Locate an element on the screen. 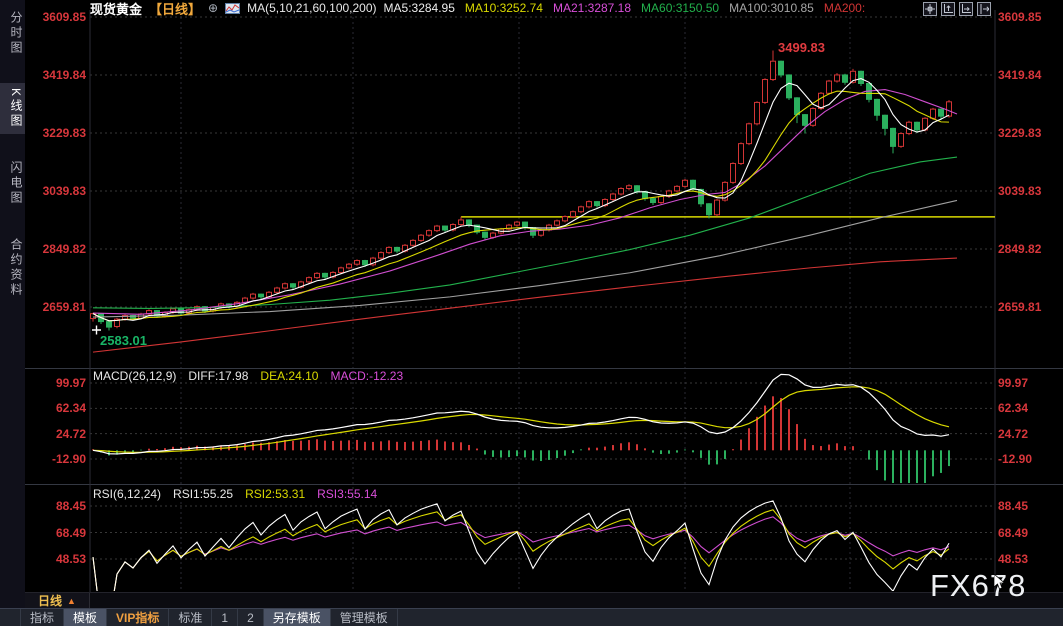 The width and height of the screenshot is (1063, 626). chart-tool-icons is located at coordinates (957, 9).